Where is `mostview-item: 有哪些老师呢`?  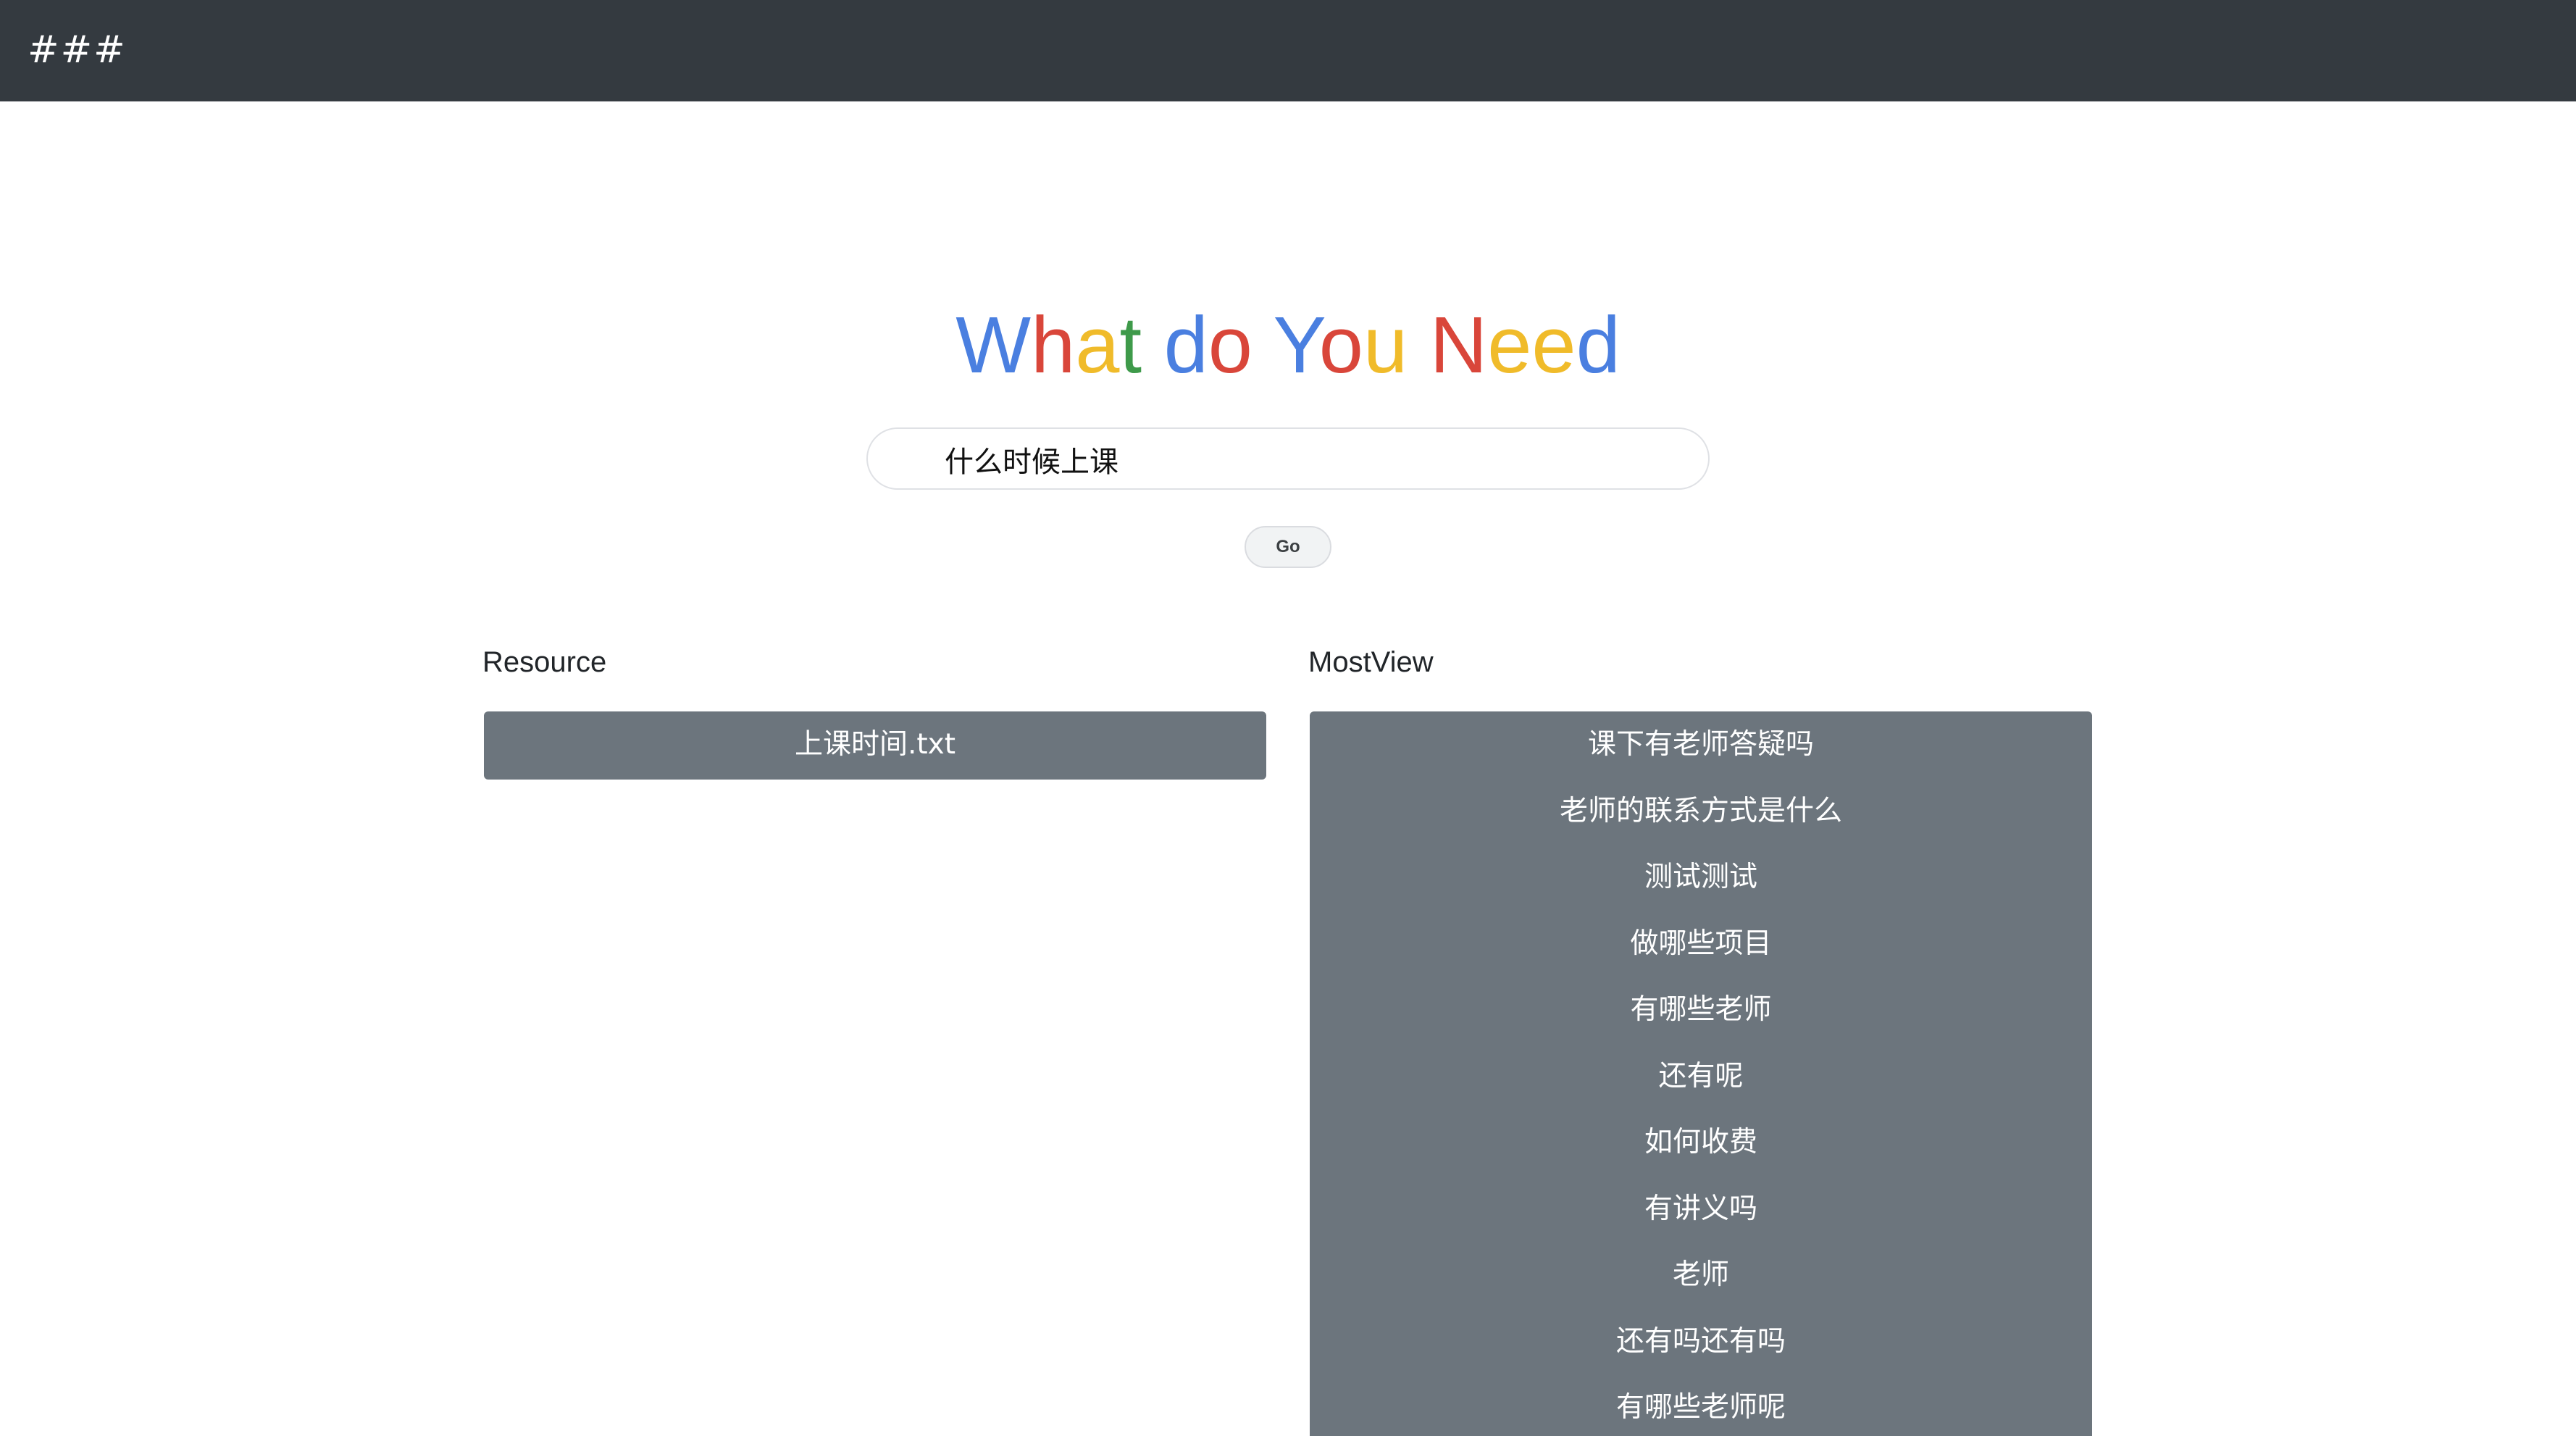
mostview-item: 有哪些老师呢 is located at coordinates (1701, 1407).